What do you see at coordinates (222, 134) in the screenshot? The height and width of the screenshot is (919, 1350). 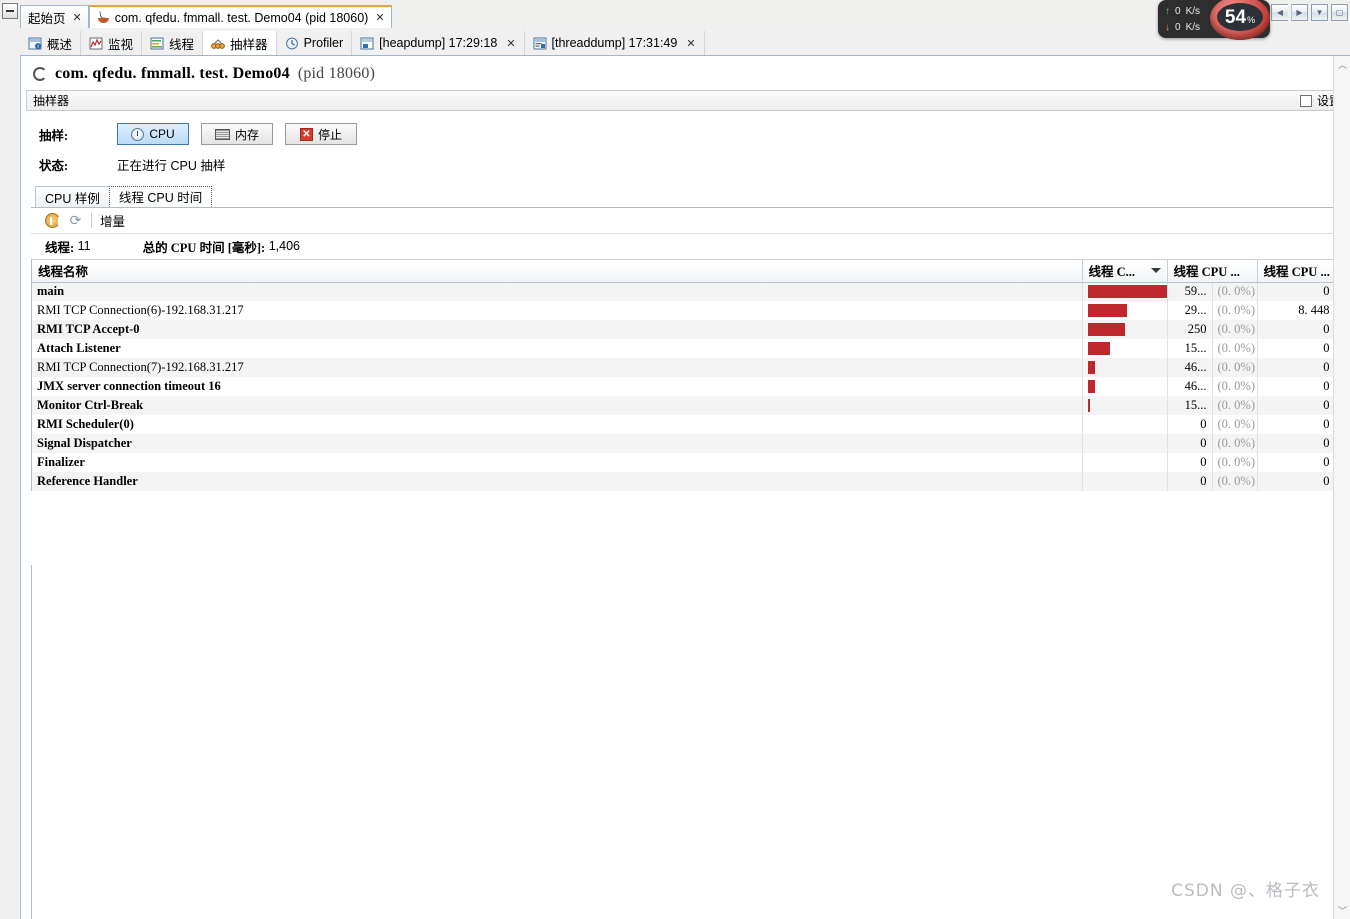 I see `memory-icon` at bounding box center [222, 134].